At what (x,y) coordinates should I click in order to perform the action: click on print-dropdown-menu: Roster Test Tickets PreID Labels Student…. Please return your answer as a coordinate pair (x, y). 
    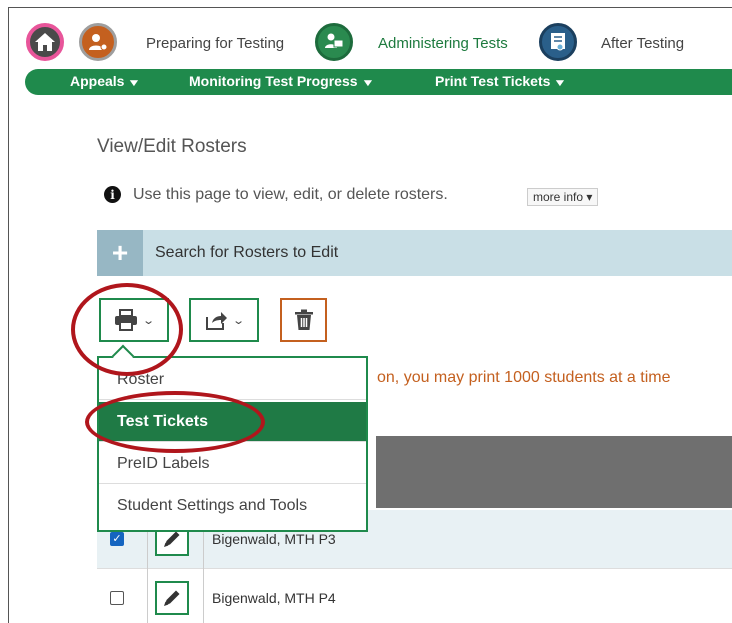
    Looking at the image, I should click on (232, 444).